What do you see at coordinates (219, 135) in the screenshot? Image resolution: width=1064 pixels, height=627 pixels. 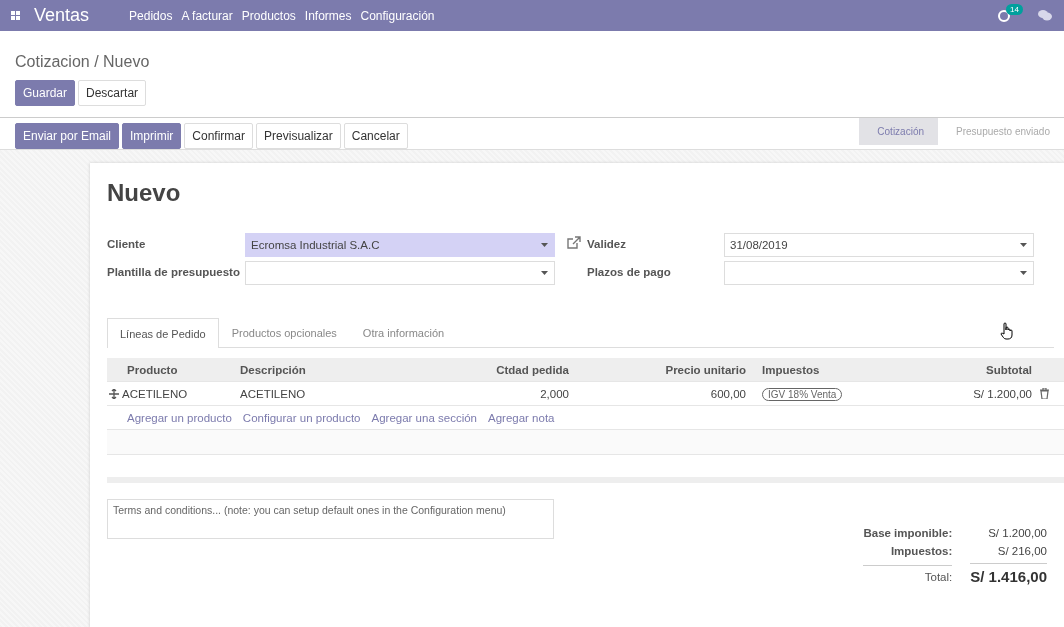 I see `action-button: Confirmar` at bounding box center [219, 135].